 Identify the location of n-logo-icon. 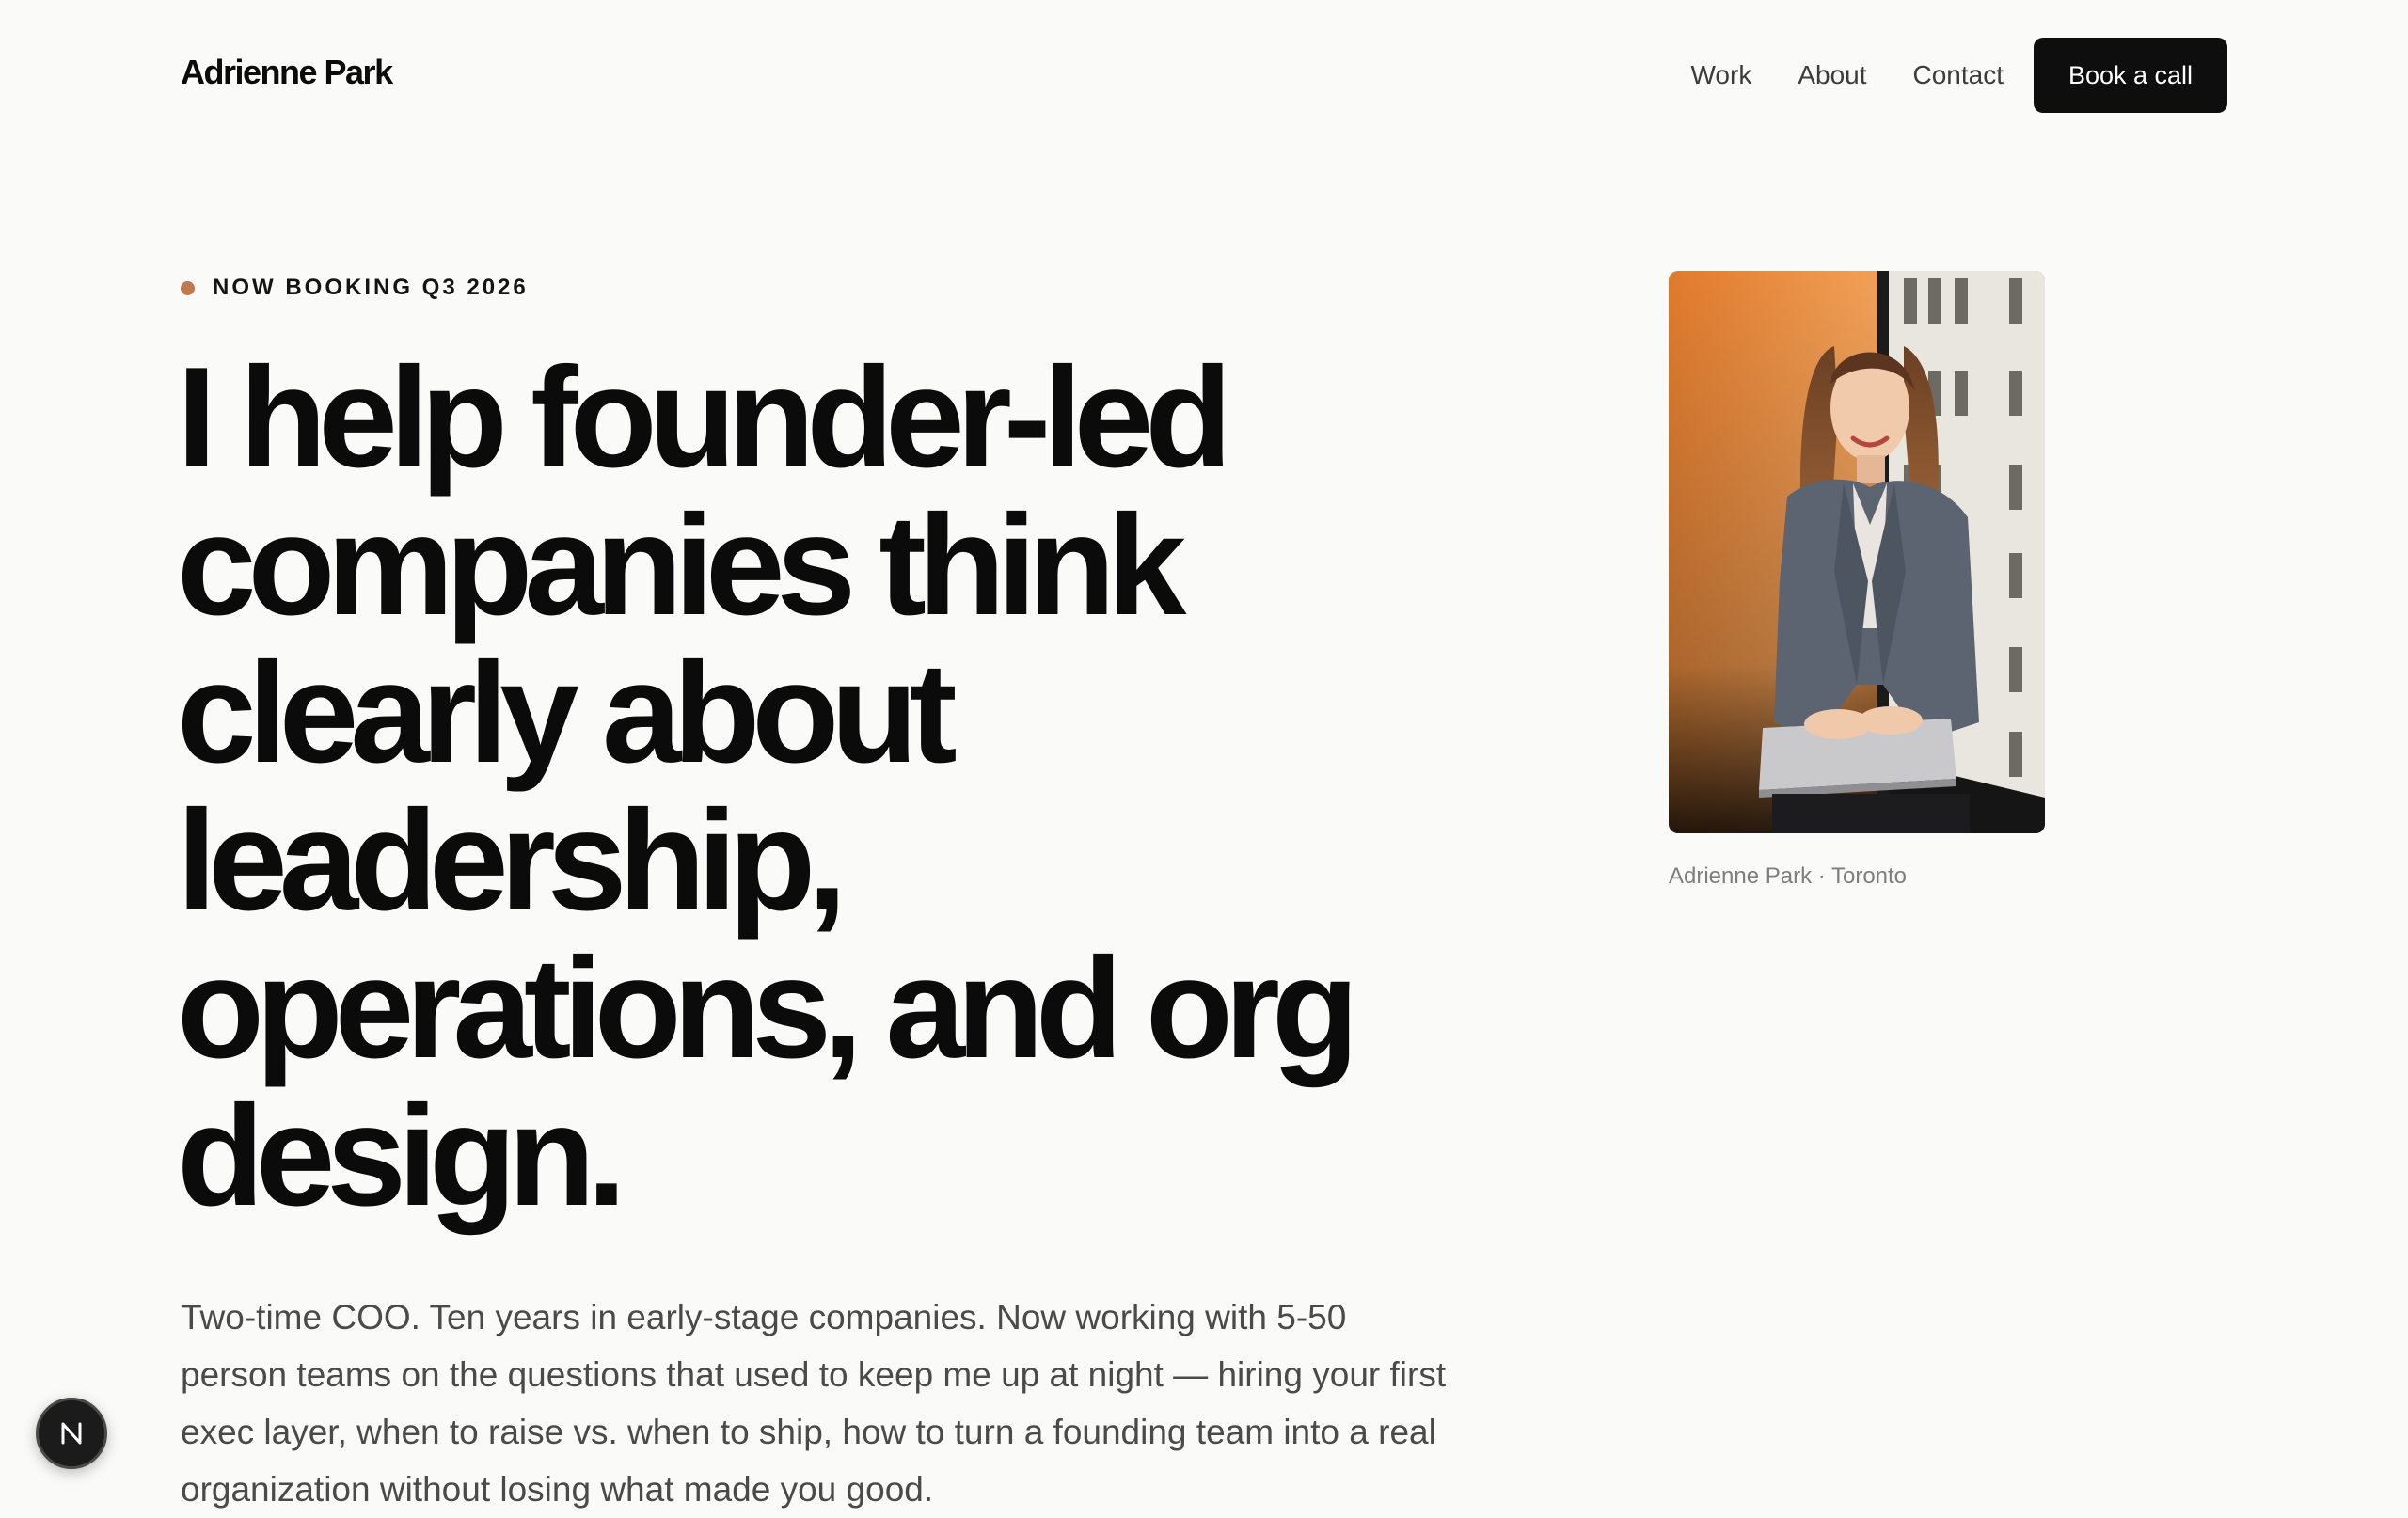
(72, 1433).